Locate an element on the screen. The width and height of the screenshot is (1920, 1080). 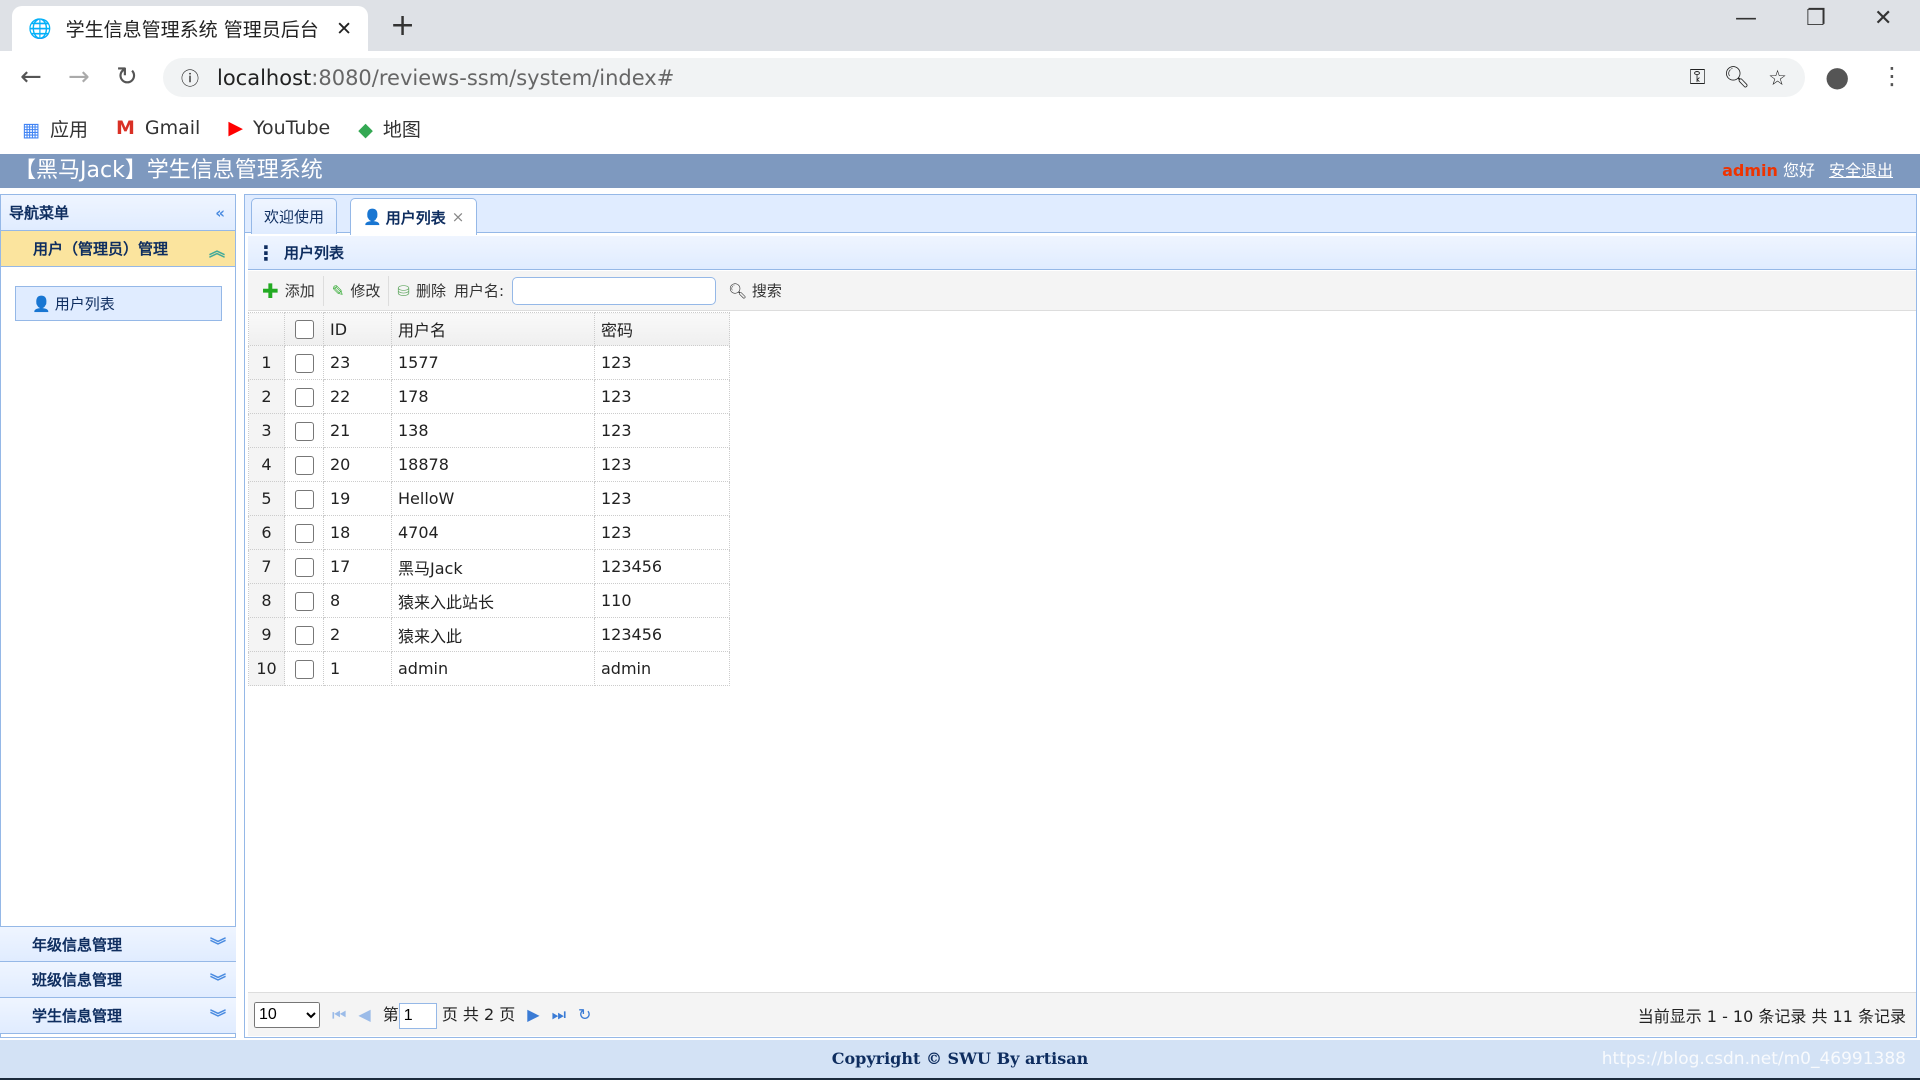
zoom-icon: 🔍︎ is located at coordinates (1737, 77).